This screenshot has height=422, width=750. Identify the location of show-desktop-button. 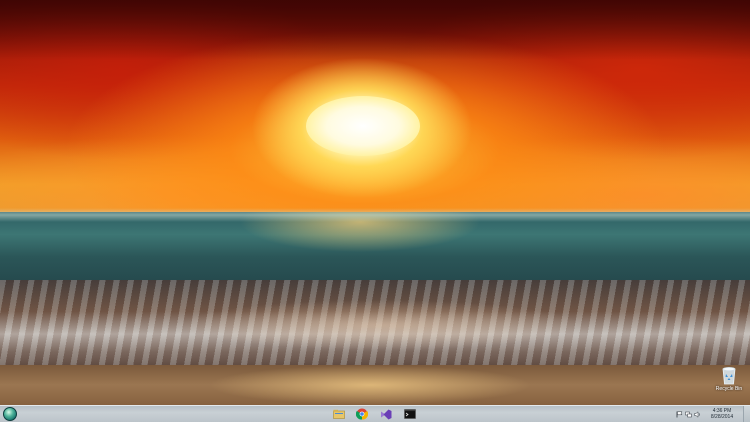
(746, 414).